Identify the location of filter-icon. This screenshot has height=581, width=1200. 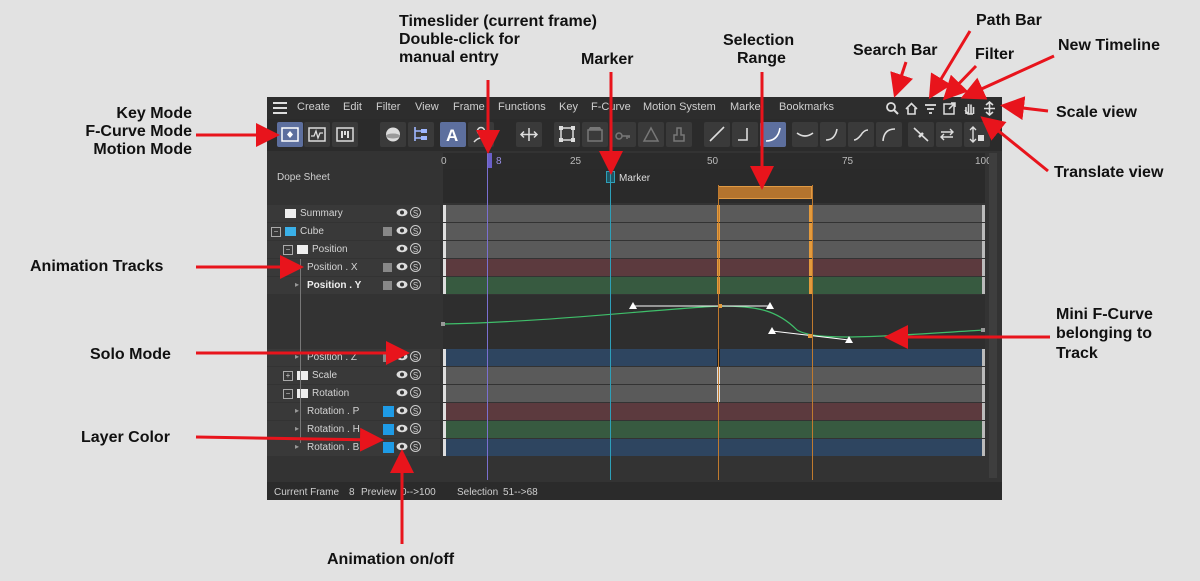
(930, 108).